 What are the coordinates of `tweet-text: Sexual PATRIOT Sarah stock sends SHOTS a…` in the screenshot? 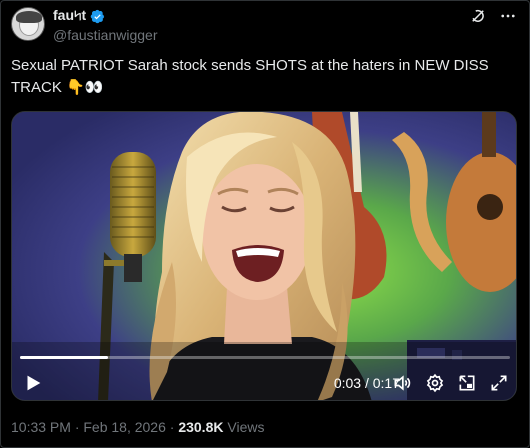 It's located at (250, 76).